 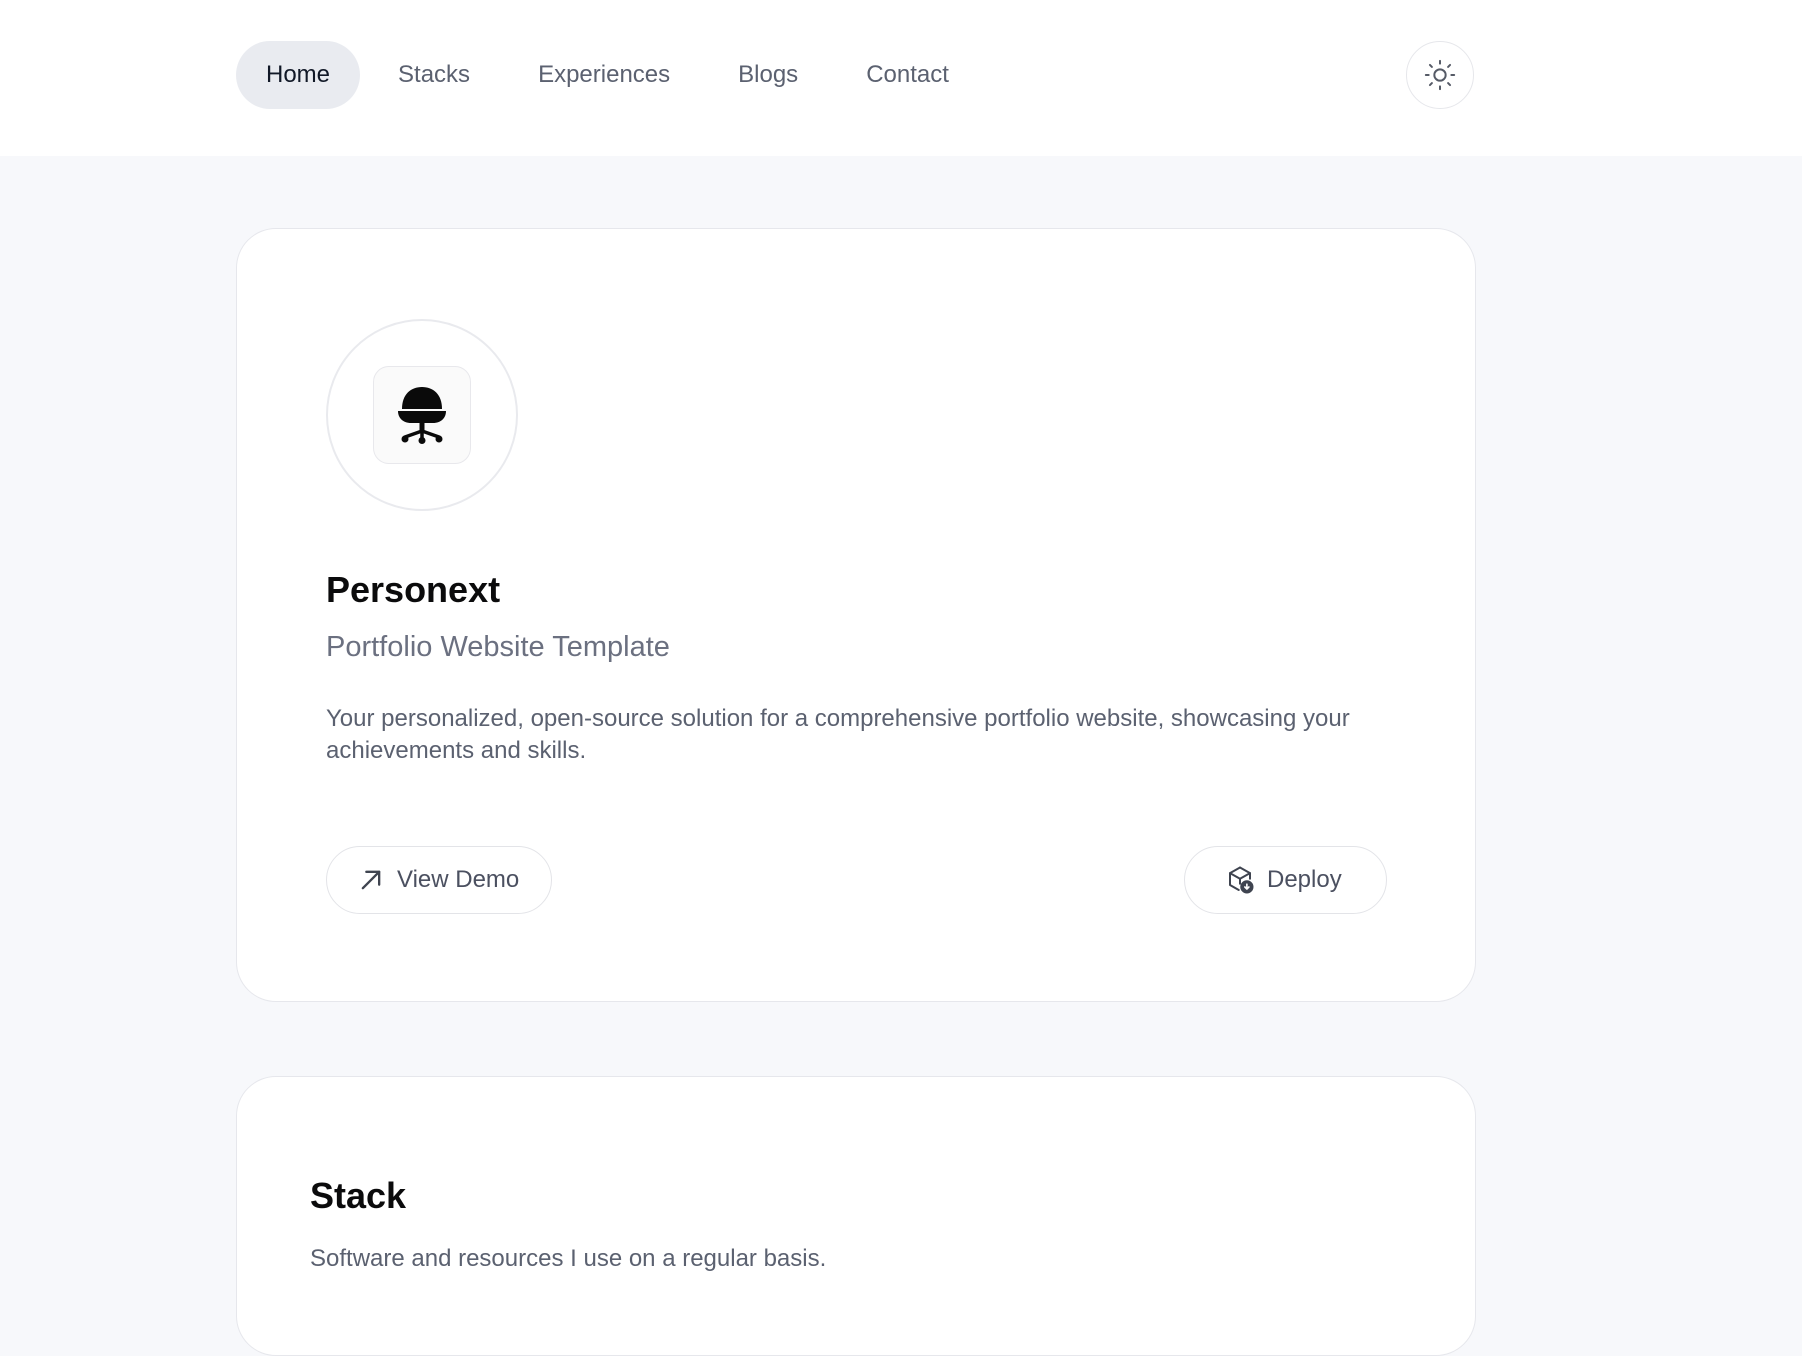 What do you see at coordinates (298, 75) in the screenshot?
I see `nav-item-home: Home` at bounding box center [298, 75].